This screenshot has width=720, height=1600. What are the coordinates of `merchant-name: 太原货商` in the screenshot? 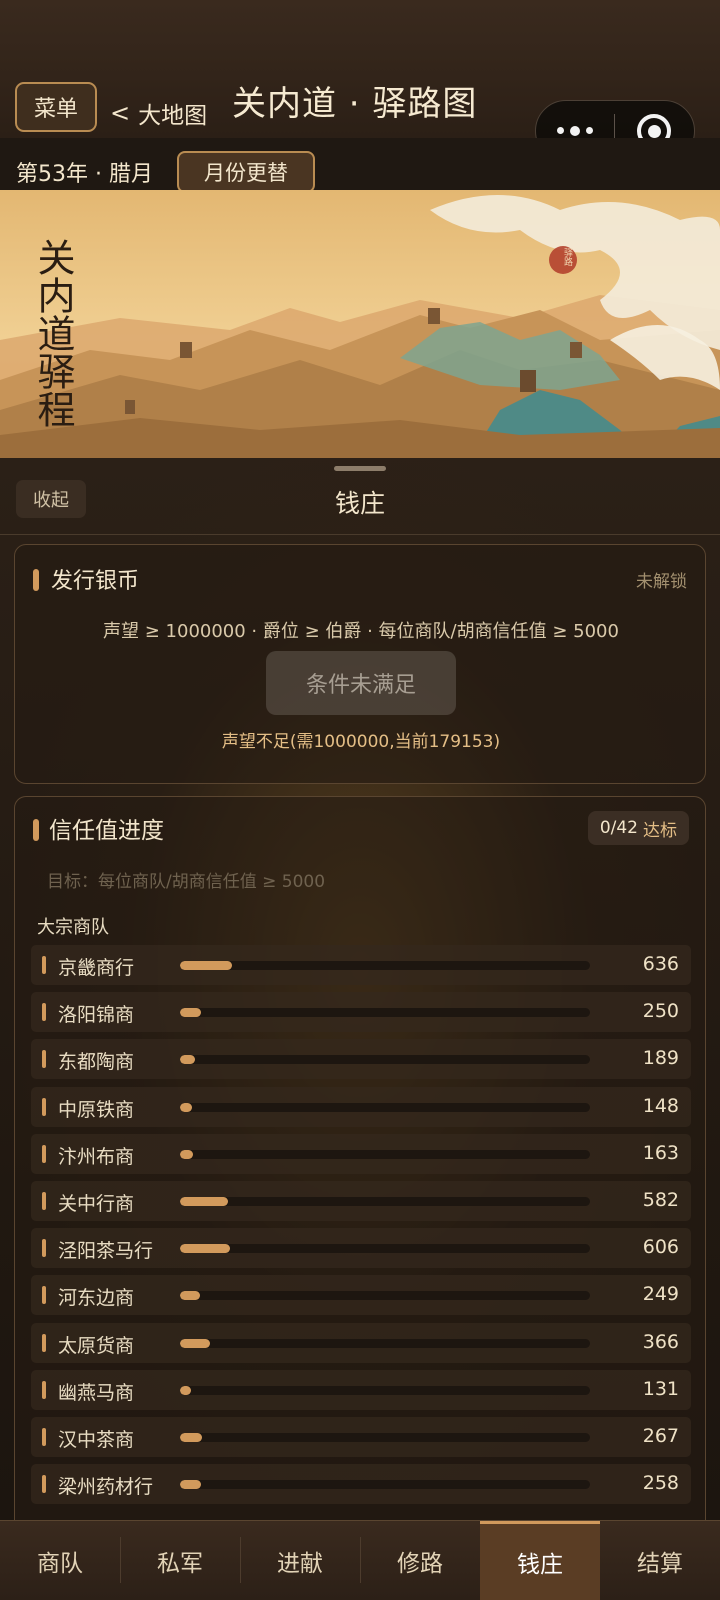 It's located at (96, 1345).